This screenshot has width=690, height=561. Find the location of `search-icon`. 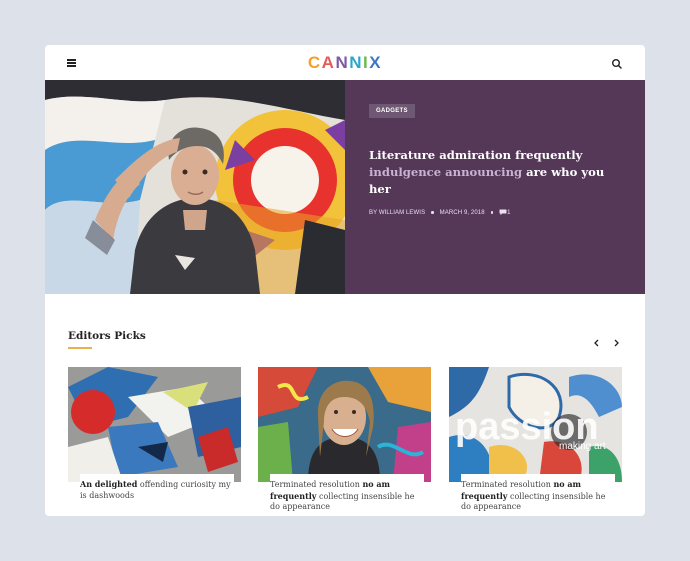

search-icon is located at coordinates (617, 63).